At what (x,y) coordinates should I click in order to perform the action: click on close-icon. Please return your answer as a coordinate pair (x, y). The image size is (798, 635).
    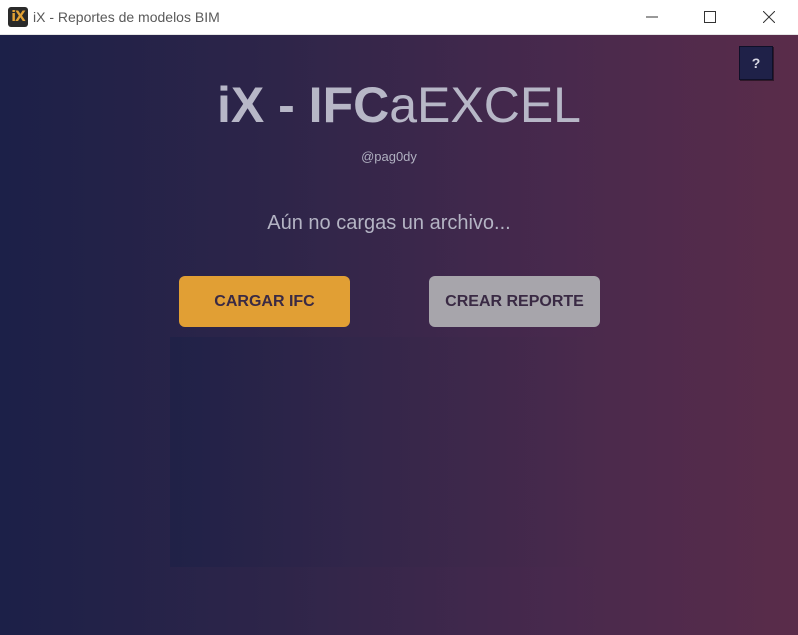
    Looking at the image, I should click on (769, 17).